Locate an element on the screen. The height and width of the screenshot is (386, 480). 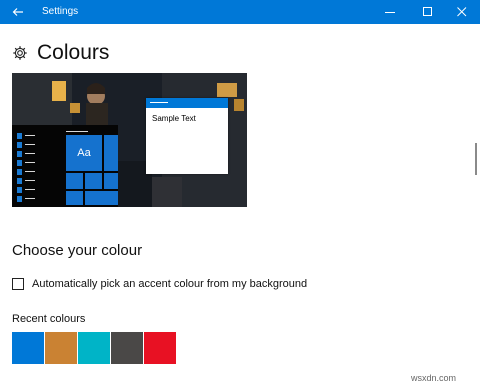
colour-swatch-dark-grey is located at coordinates (127, 348).